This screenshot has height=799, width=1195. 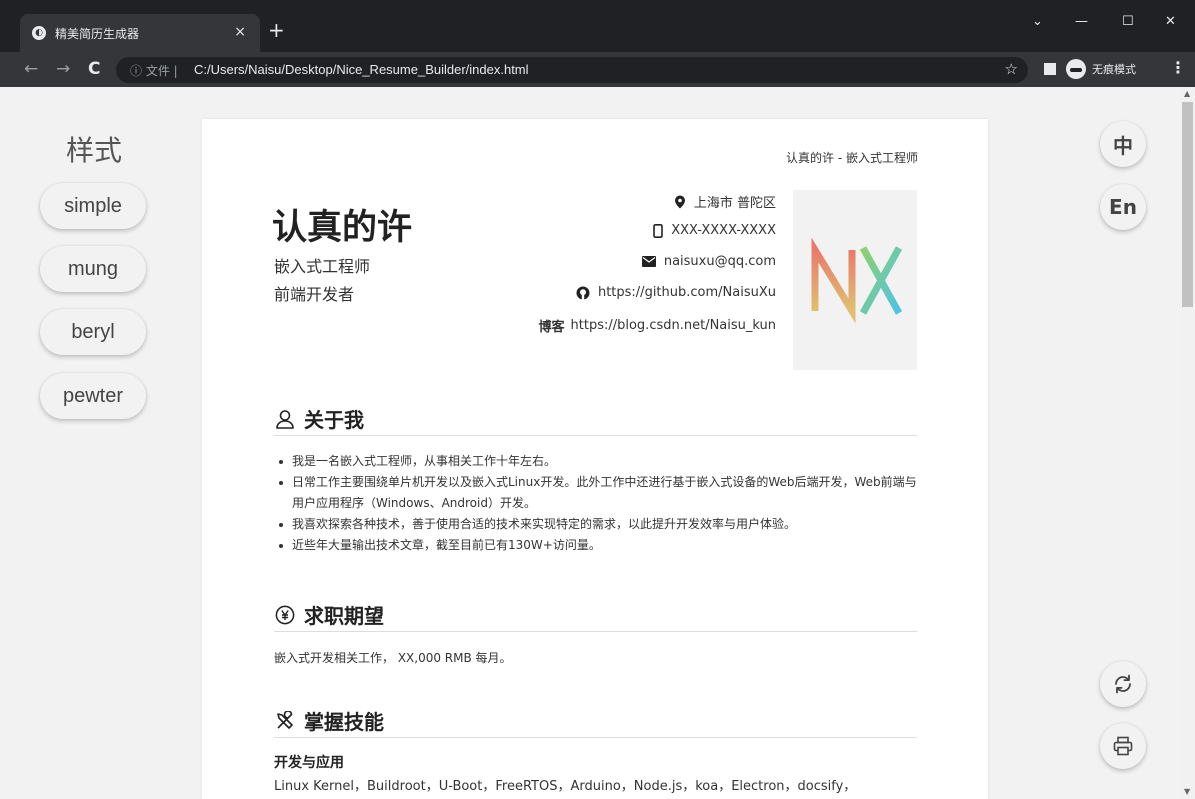 What do you see at coordinates (734, 203) in the screenshot?
I see `location-text: 上海市 普陀区` at bounding box center [734, 203].